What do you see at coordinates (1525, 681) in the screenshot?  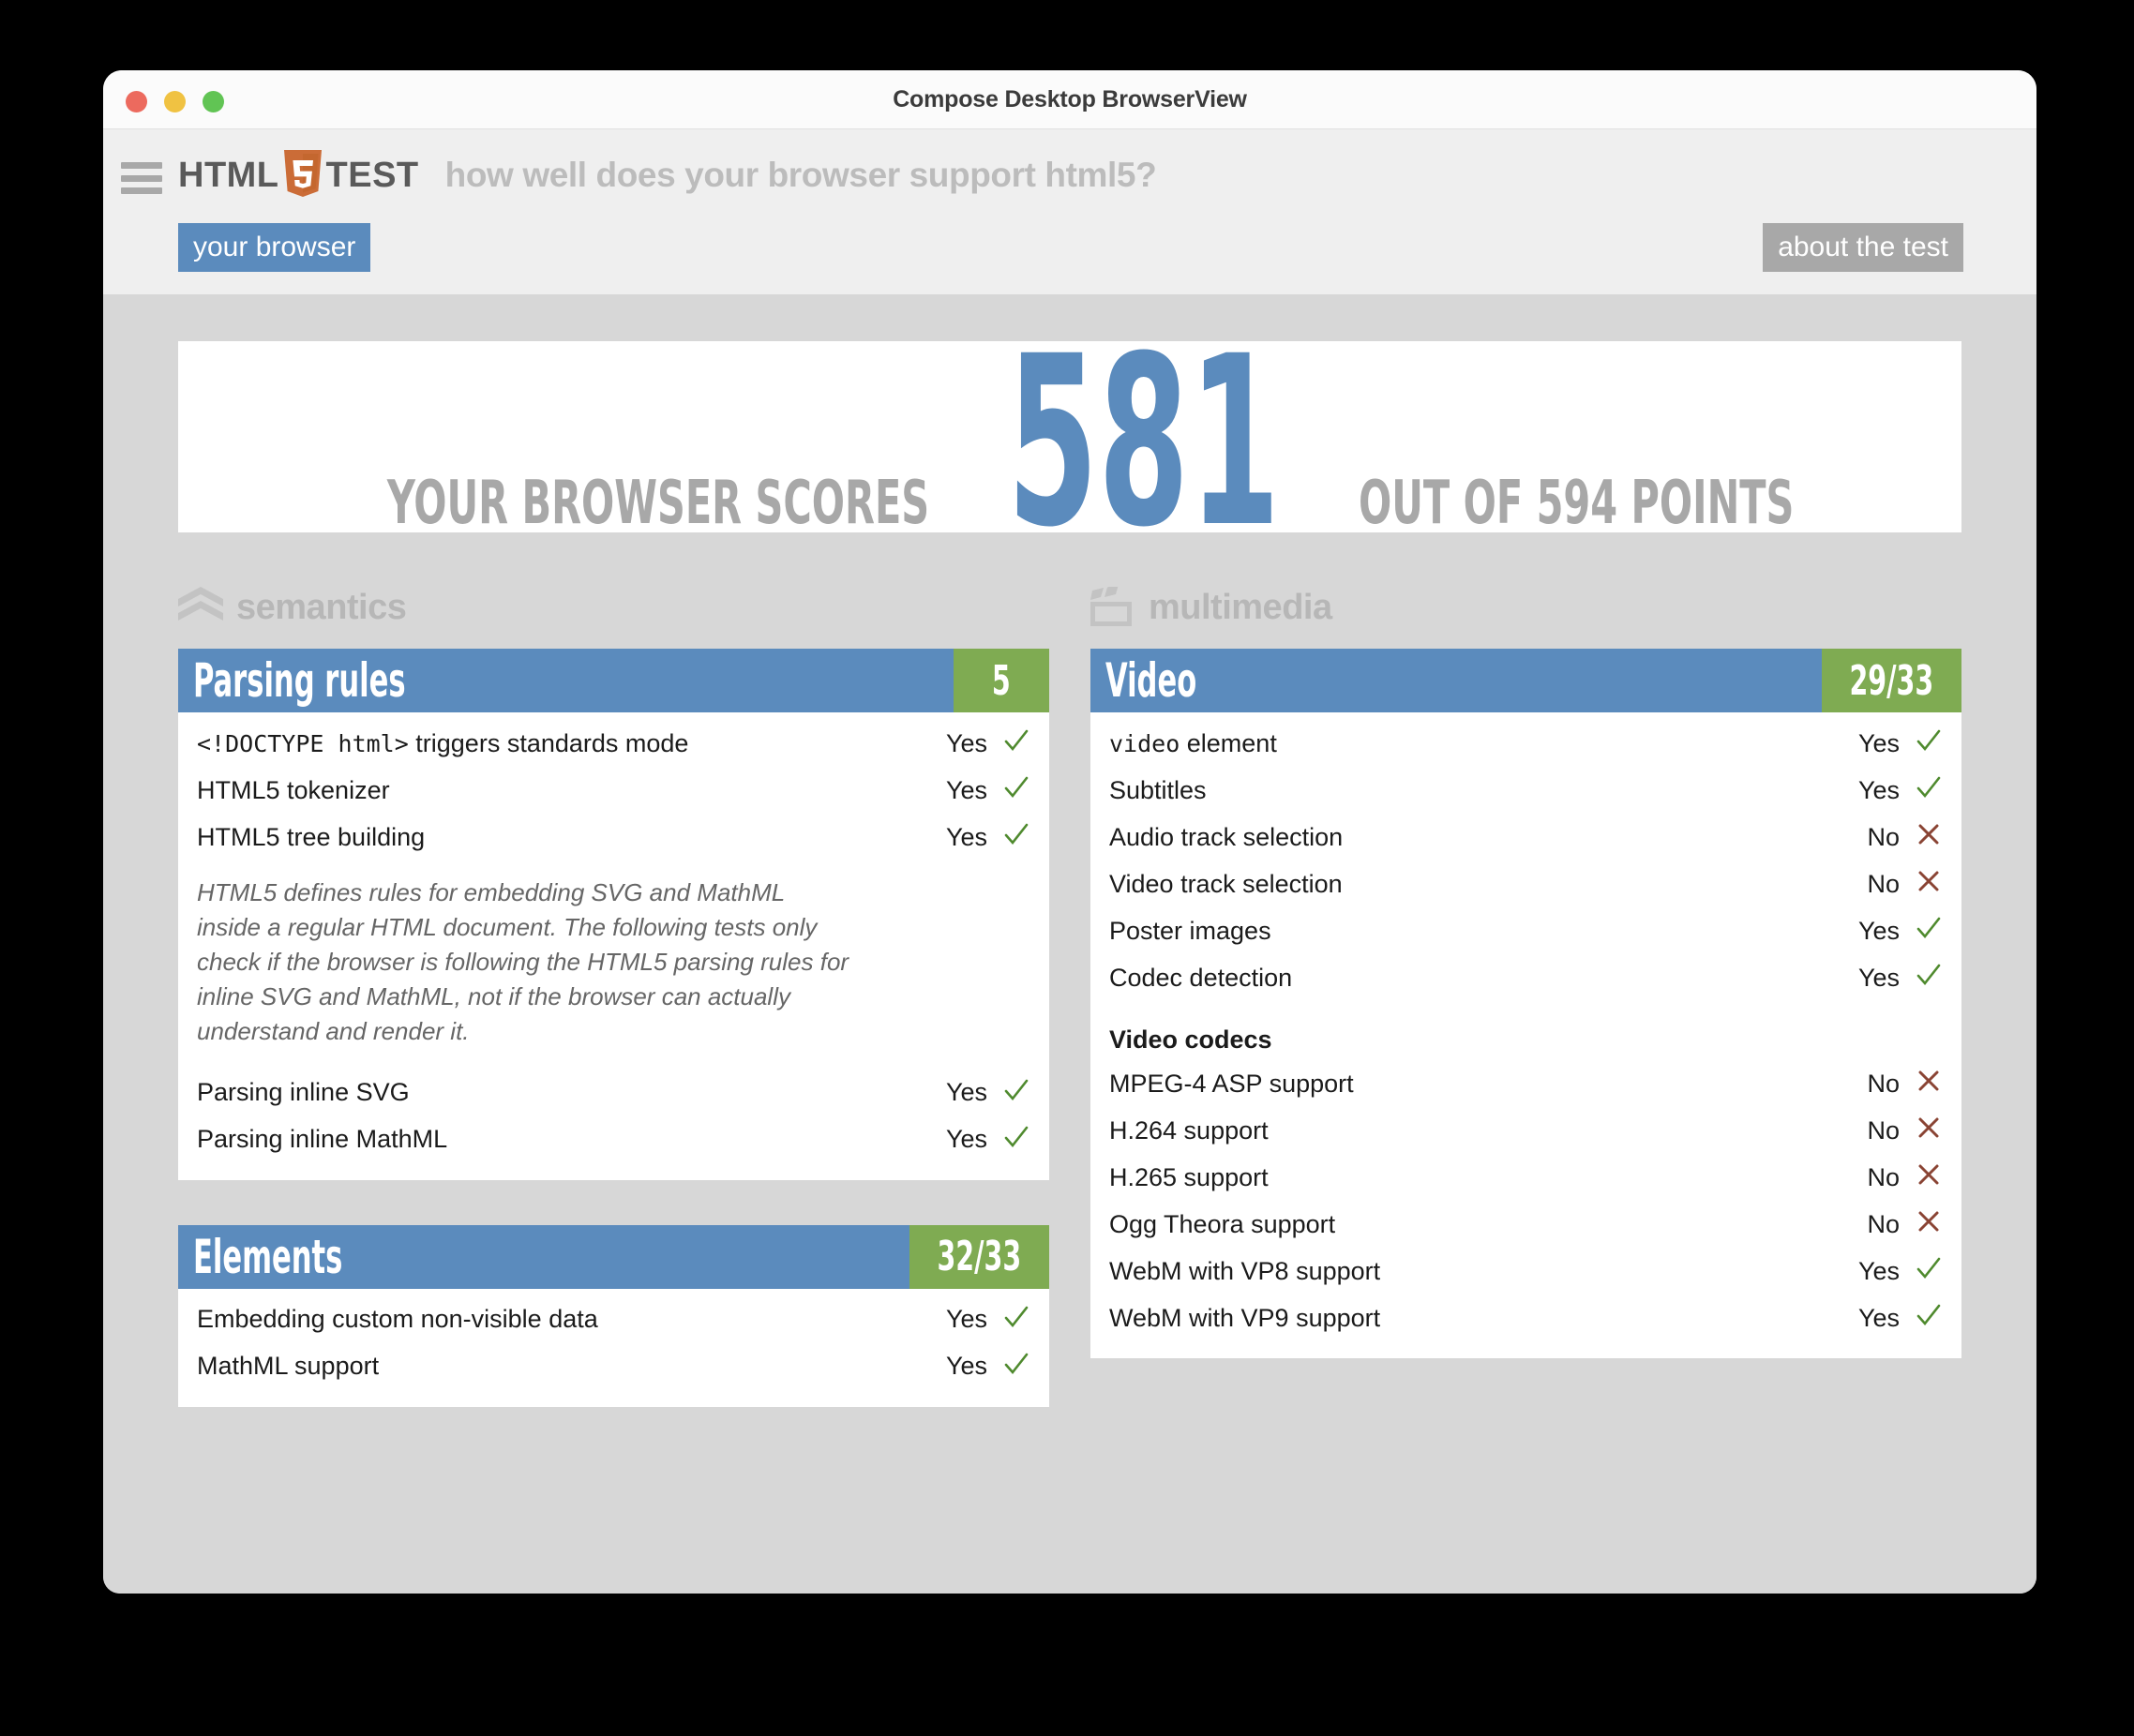 I see `card-header: Video 29/33` at bounding box center [1525, 681].